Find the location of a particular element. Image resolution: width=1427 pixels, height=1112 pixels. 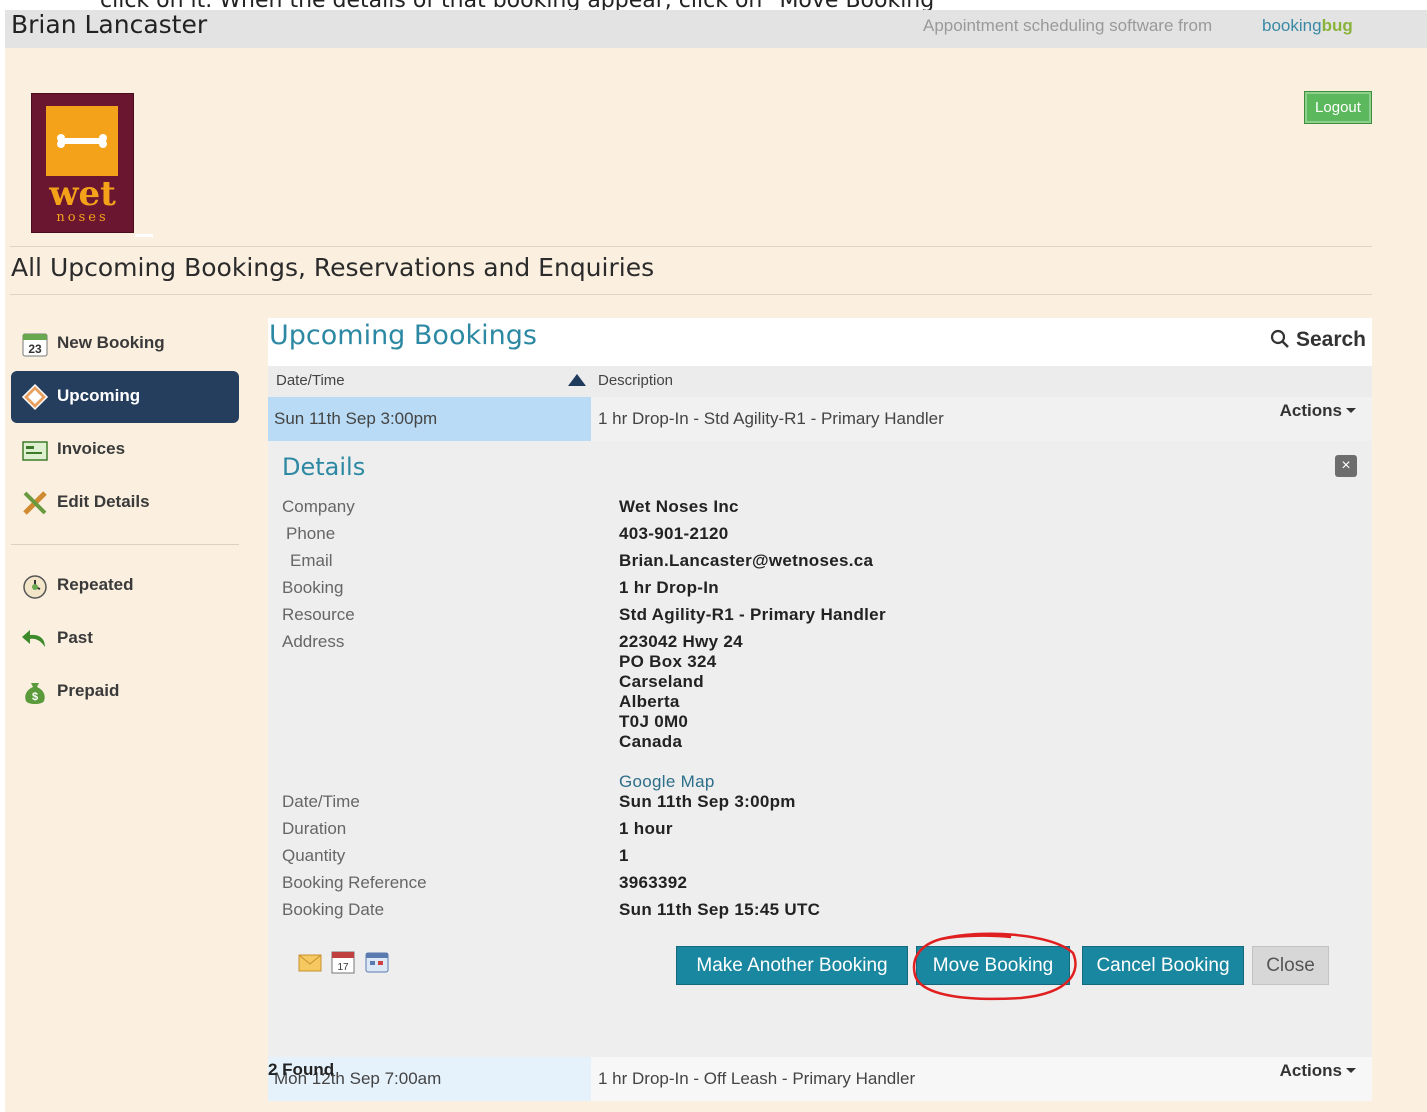

sidebar-item-prepaid: $ Prepaid is located at coordinates (125, 692).